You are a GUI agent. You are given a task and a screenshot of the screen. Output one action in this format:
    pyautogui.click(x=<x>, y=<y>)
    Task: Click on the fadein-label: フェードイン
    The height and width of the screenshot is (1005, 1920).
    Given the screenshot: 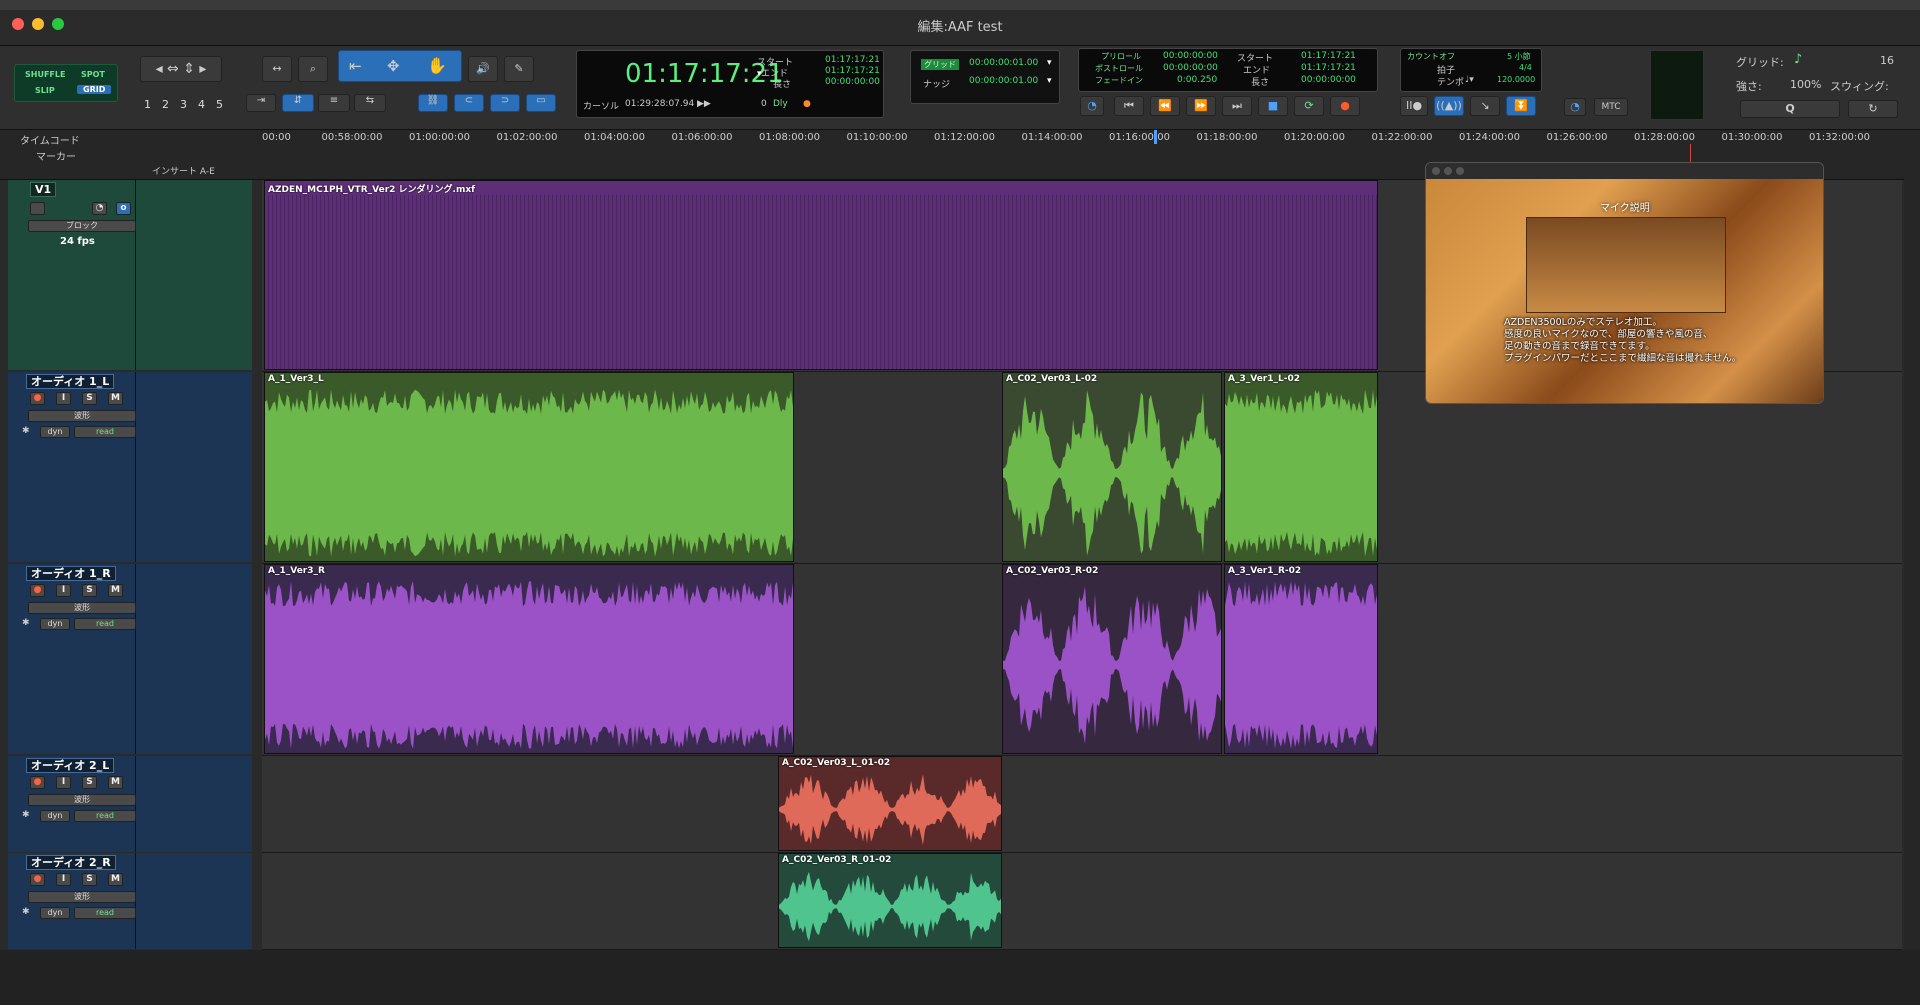 What is the action you would take?
    pyautogui.click(x=1119, y=80)
    